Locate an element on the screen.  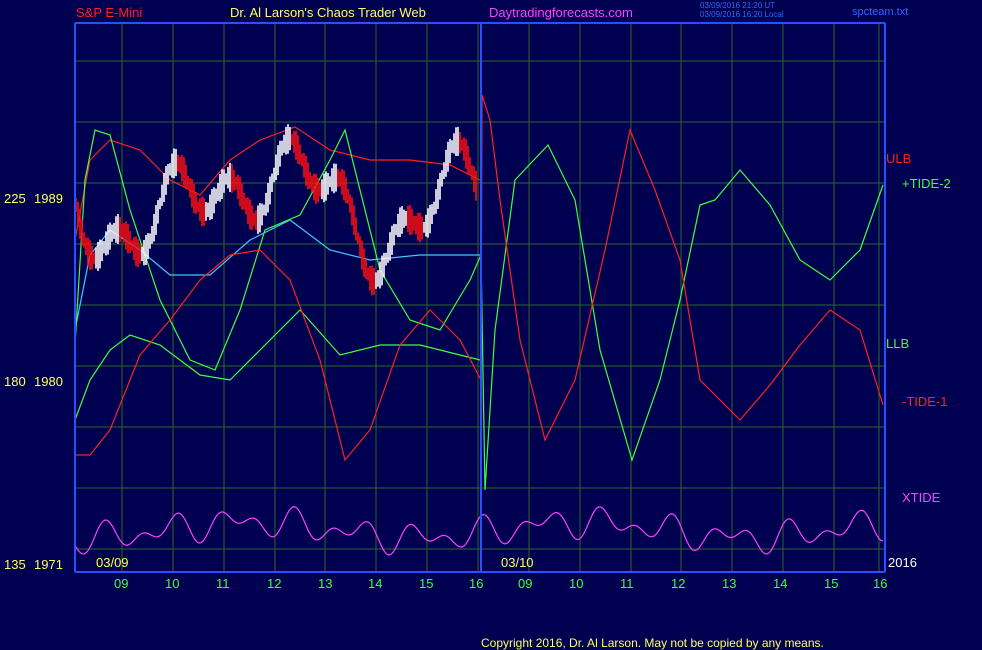
y-label-left-1: 180 is located at coordinates (15, 381).